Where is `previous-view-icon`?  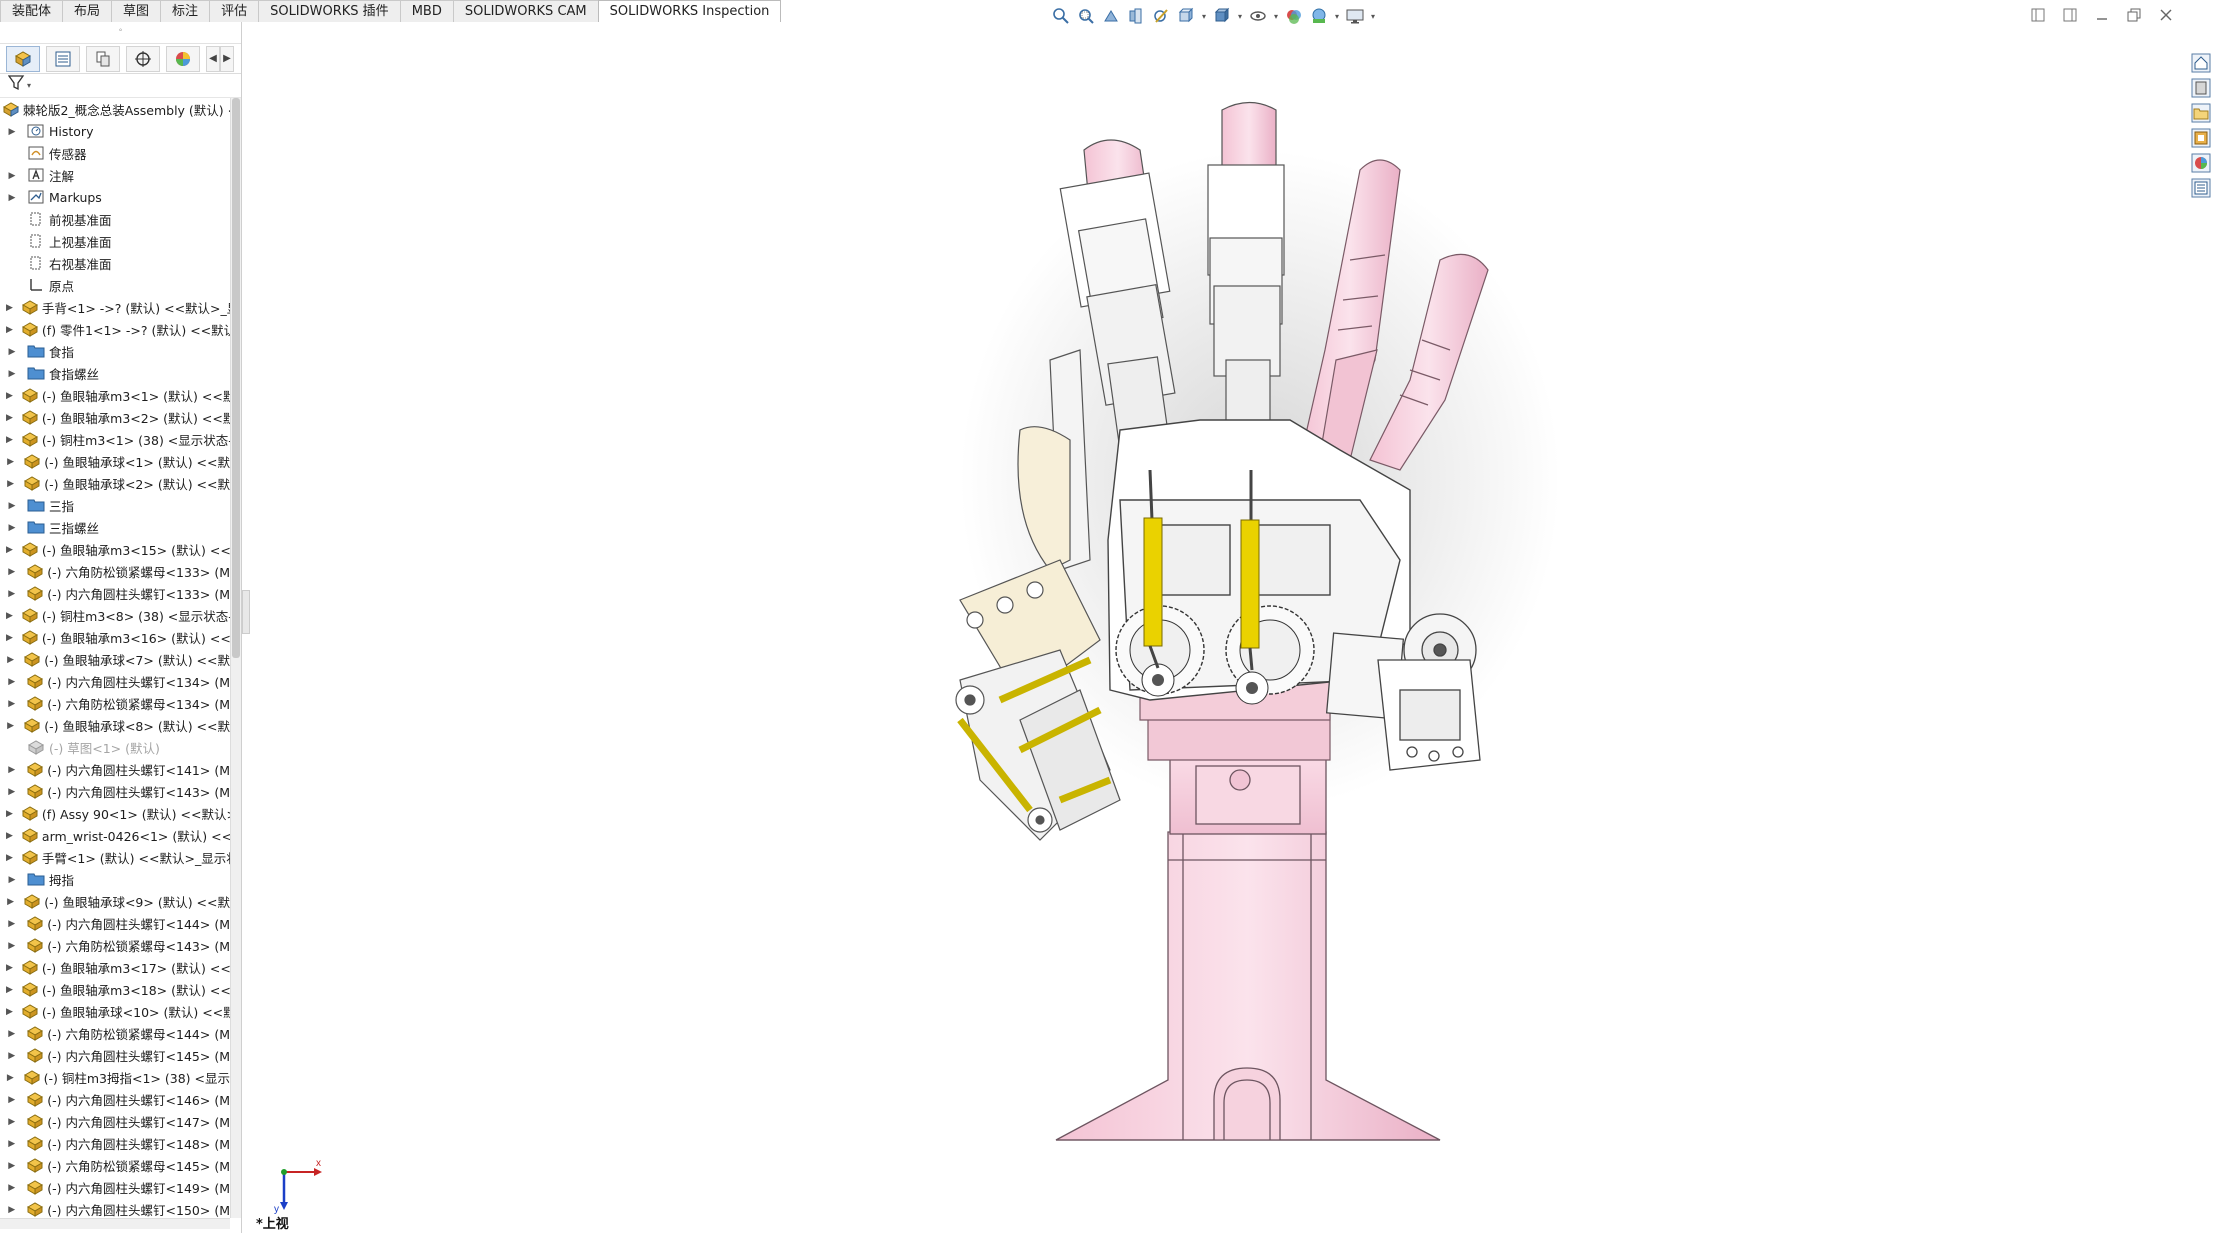
previous-view-icon is located at coordinates (1111, 16).